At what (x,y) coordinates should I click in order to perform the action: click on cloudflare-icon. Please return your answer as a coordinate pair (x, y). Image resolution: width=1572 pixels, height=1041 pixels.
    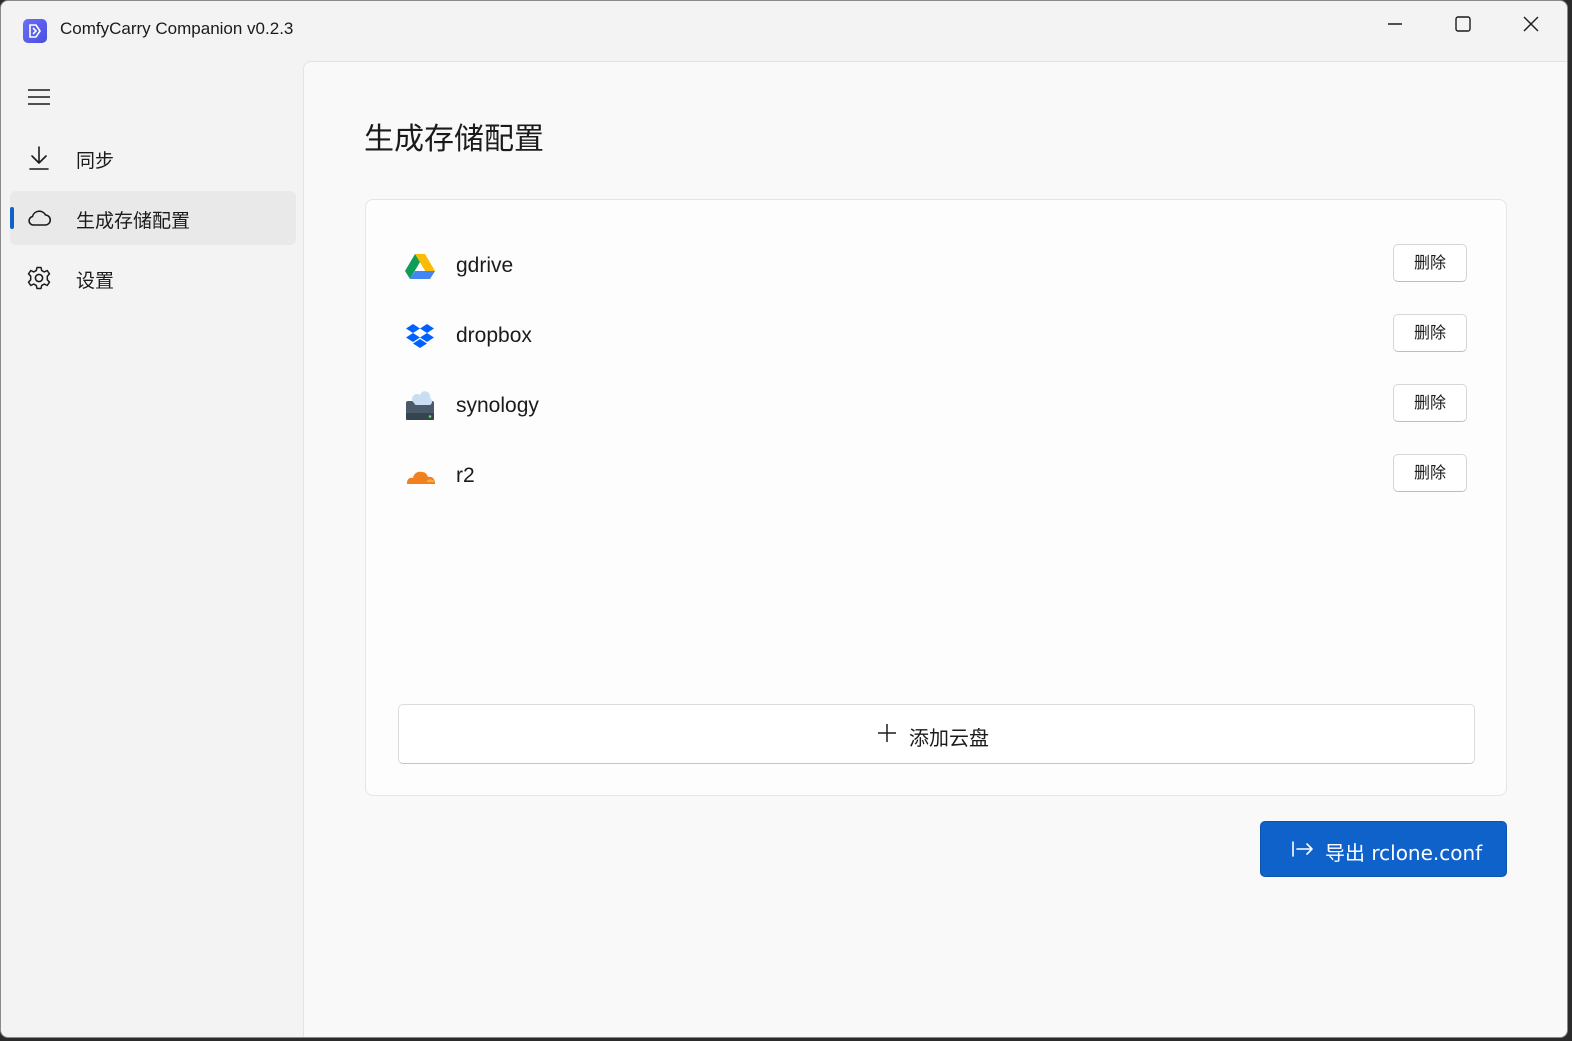
    Looking at the image, I should click on (420, 477).